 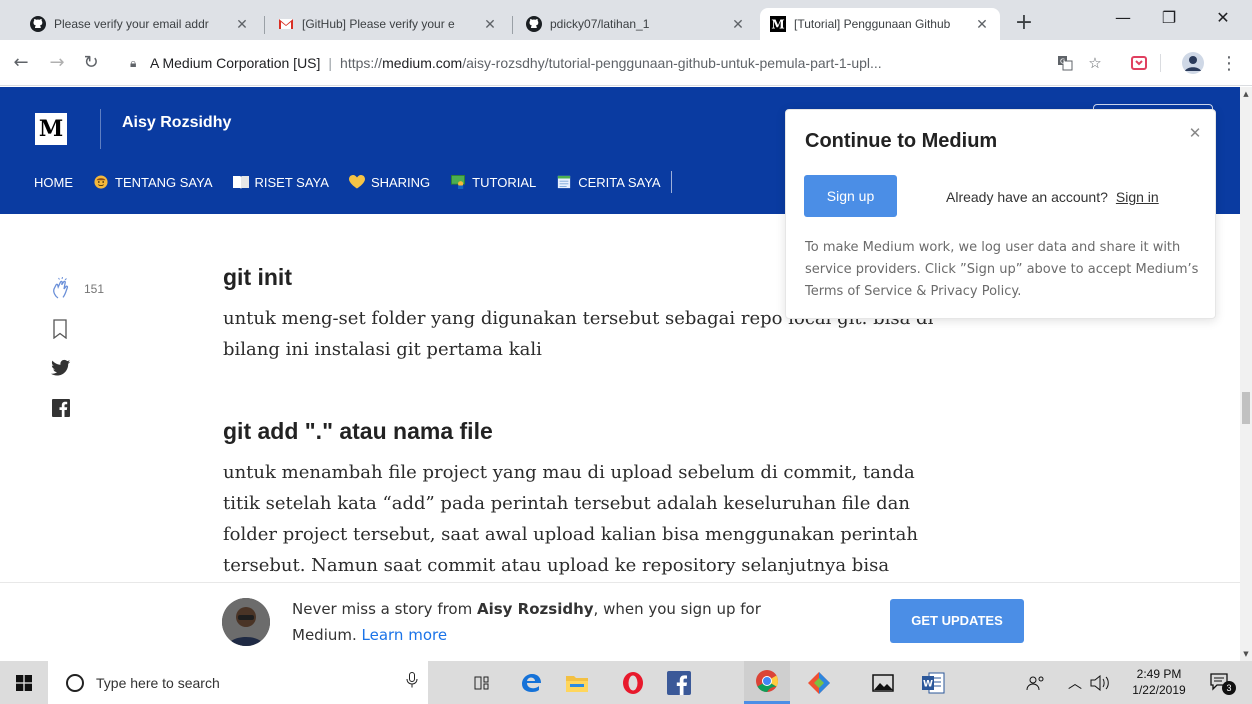 What do you see at coordinates (1027, 197) in the screenshot?
I see `already-text: Already have an account?` at bounding box center [1027, 197].